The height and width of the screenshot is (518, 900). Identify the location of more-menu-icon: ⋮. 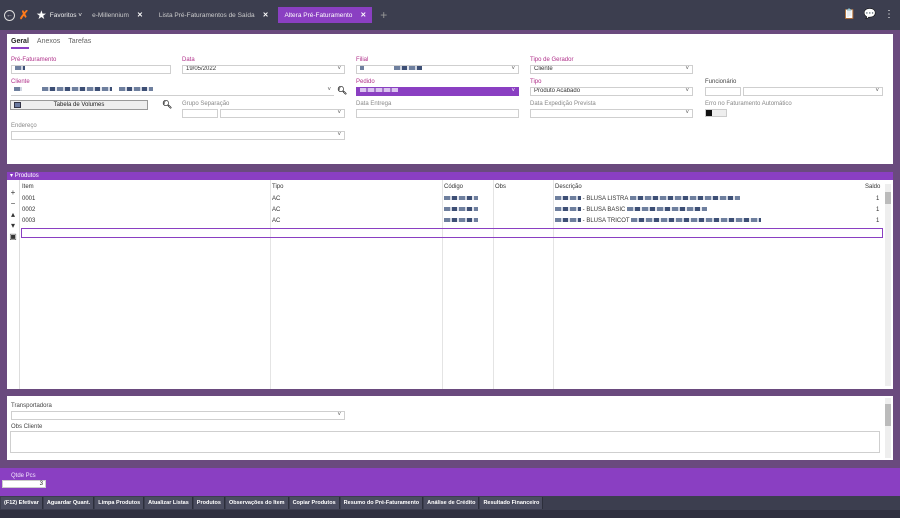
(889, 14).